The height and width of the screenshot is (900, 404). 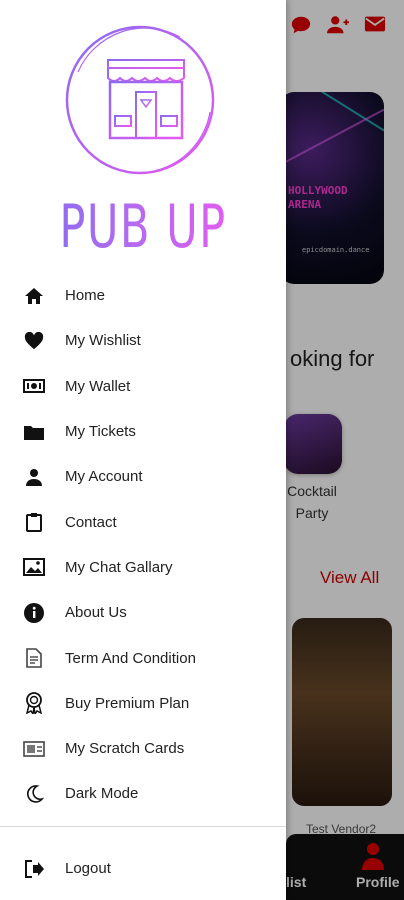 I want to click on menu-item-tickets: My Tickets, so click(x=143, y=431).